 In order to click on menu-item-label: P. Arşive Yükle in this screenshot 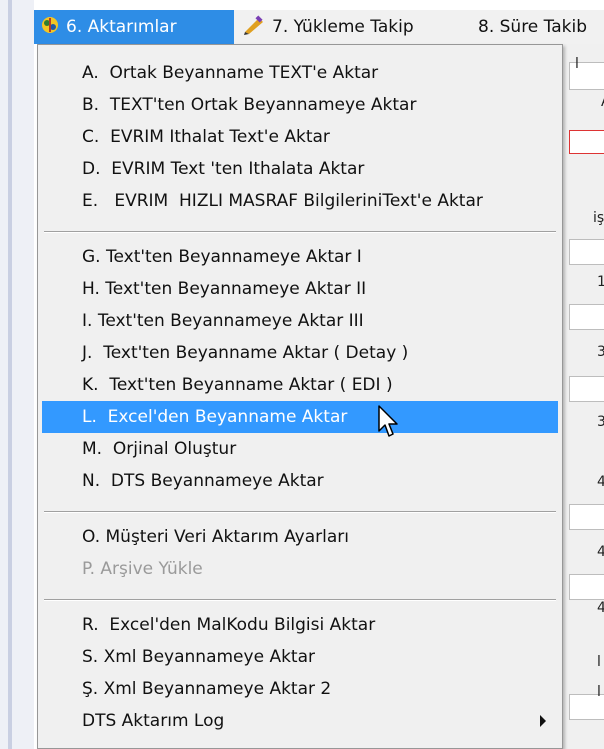, I will do `click(142, 569)`.